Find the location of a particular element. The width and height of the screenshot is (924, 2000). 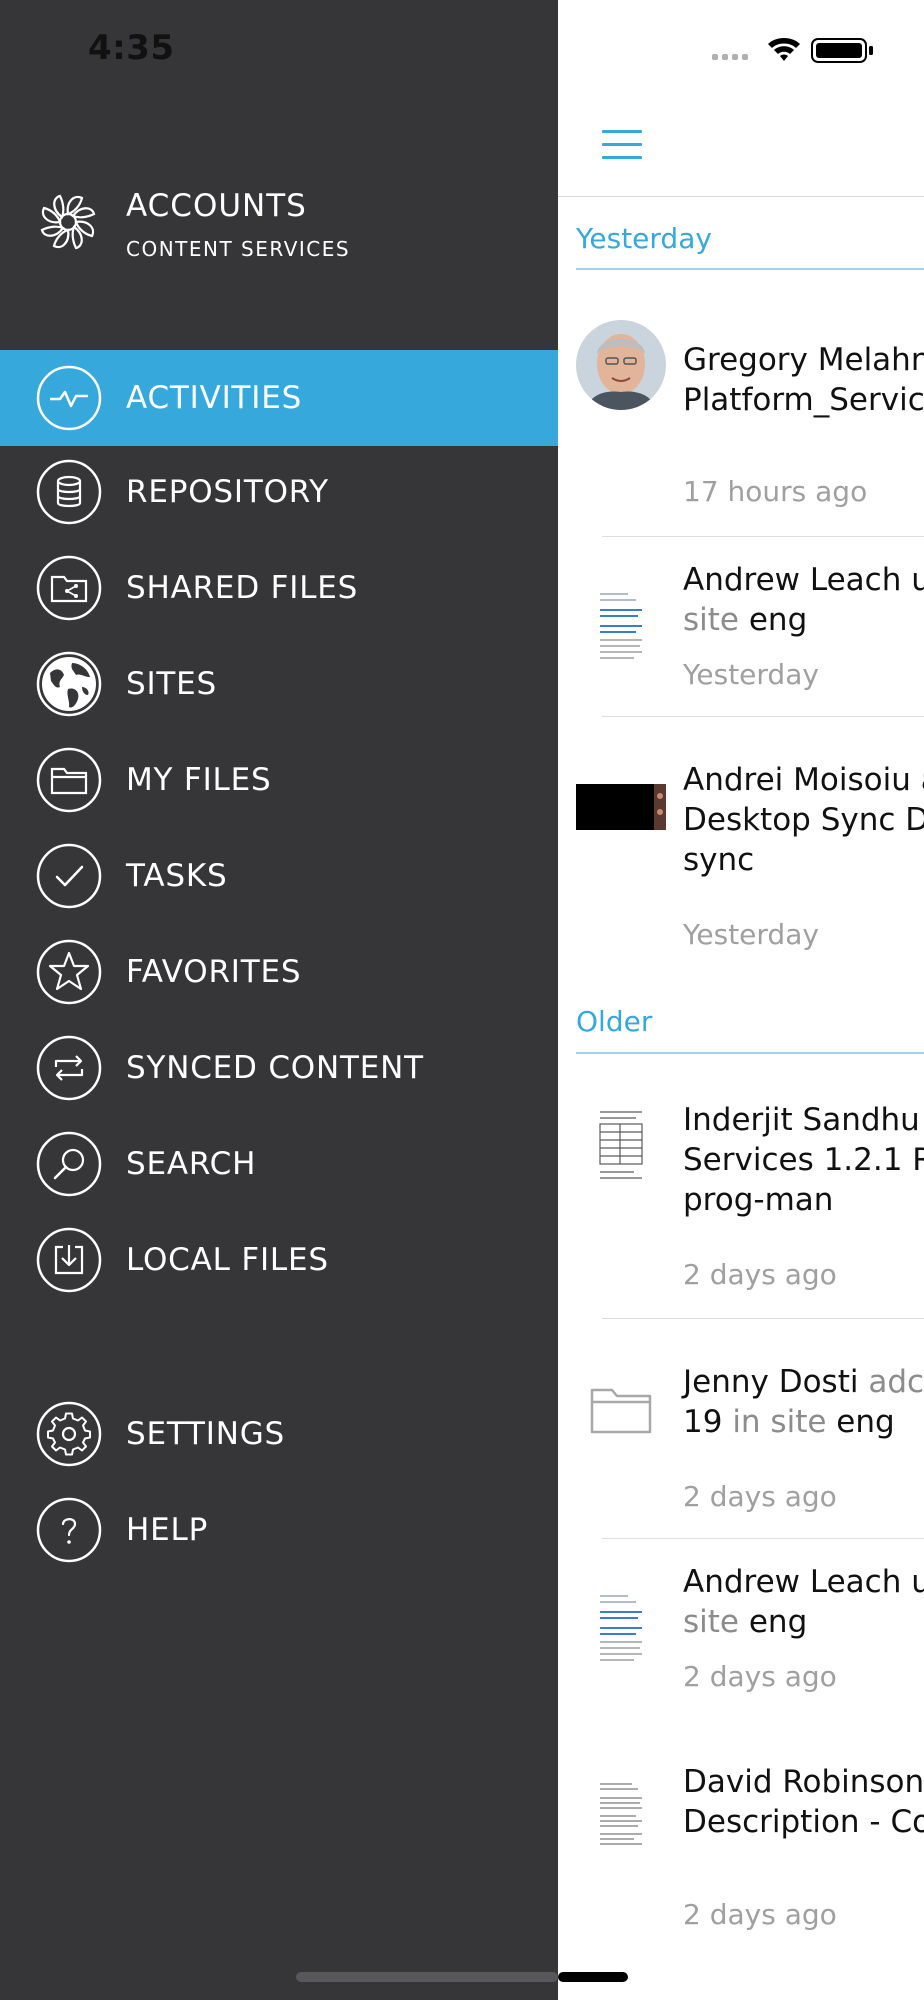

menu-label-my-files: MY FILES is located at coordinates (199, 780).